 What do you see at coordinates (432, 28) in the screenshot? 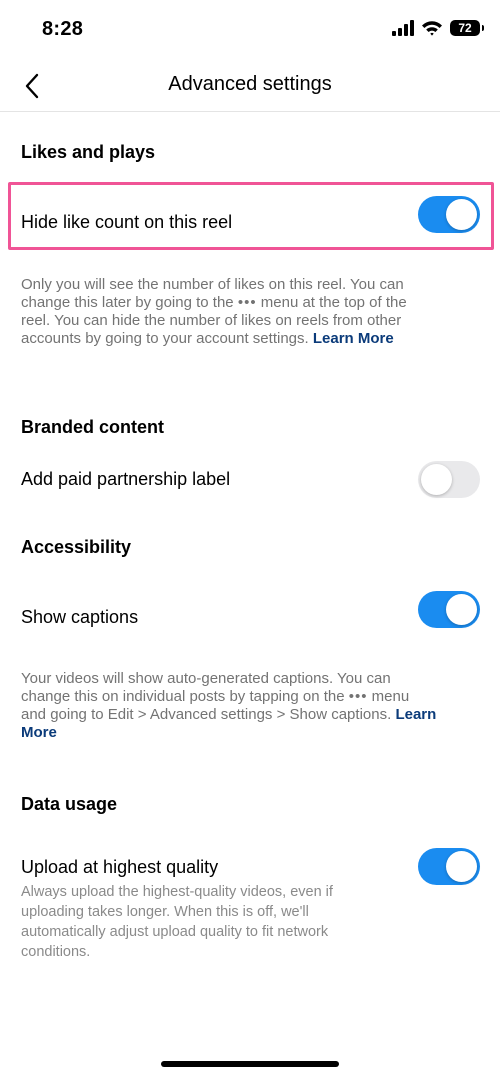
I see `wifi-icon` at bounding box center [432, 28].